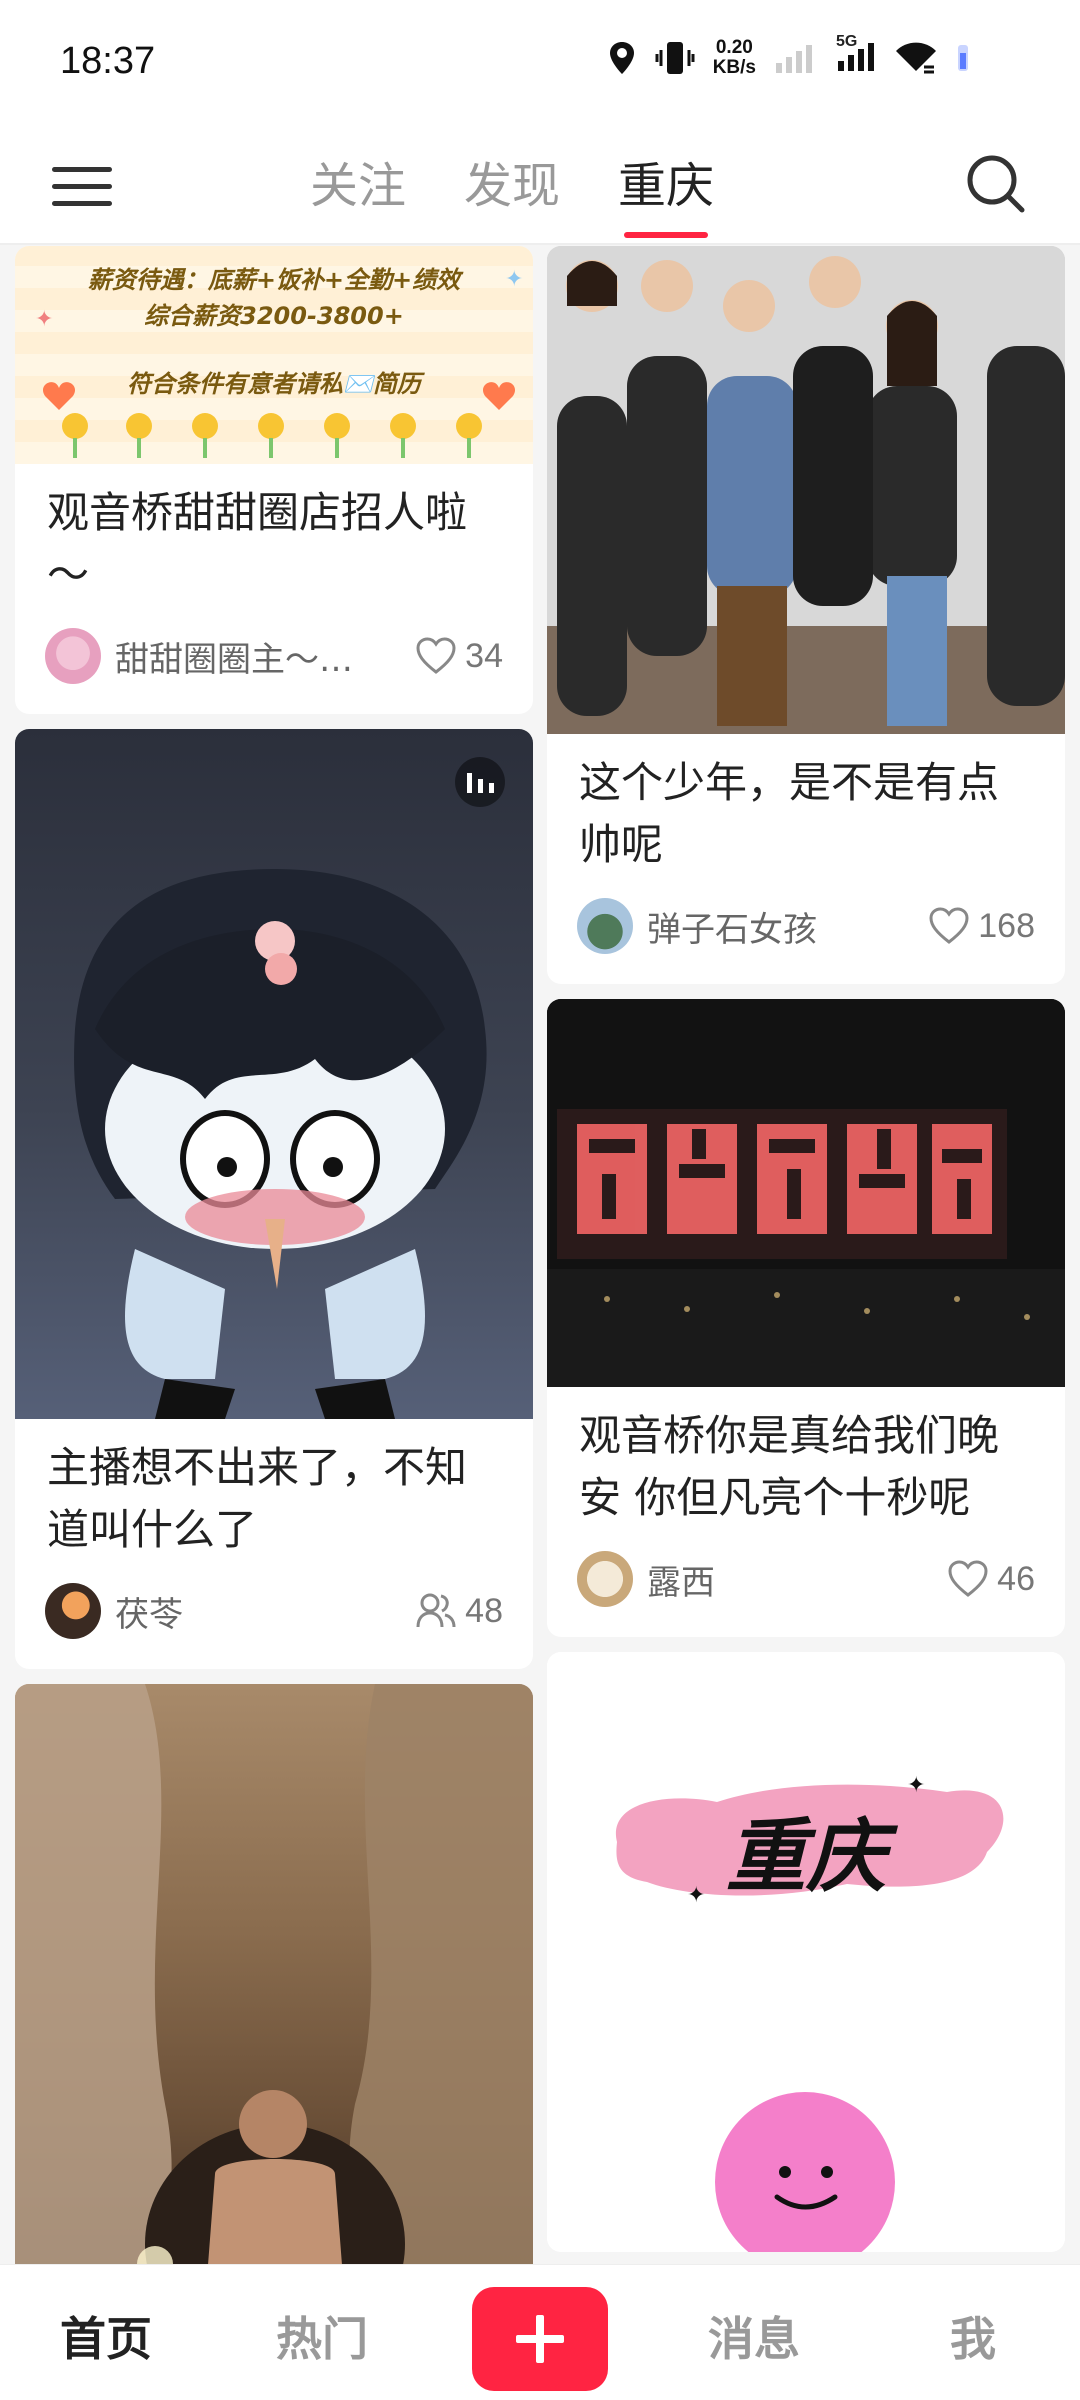  I want to click on night-building-photo, so click(806, 1193).